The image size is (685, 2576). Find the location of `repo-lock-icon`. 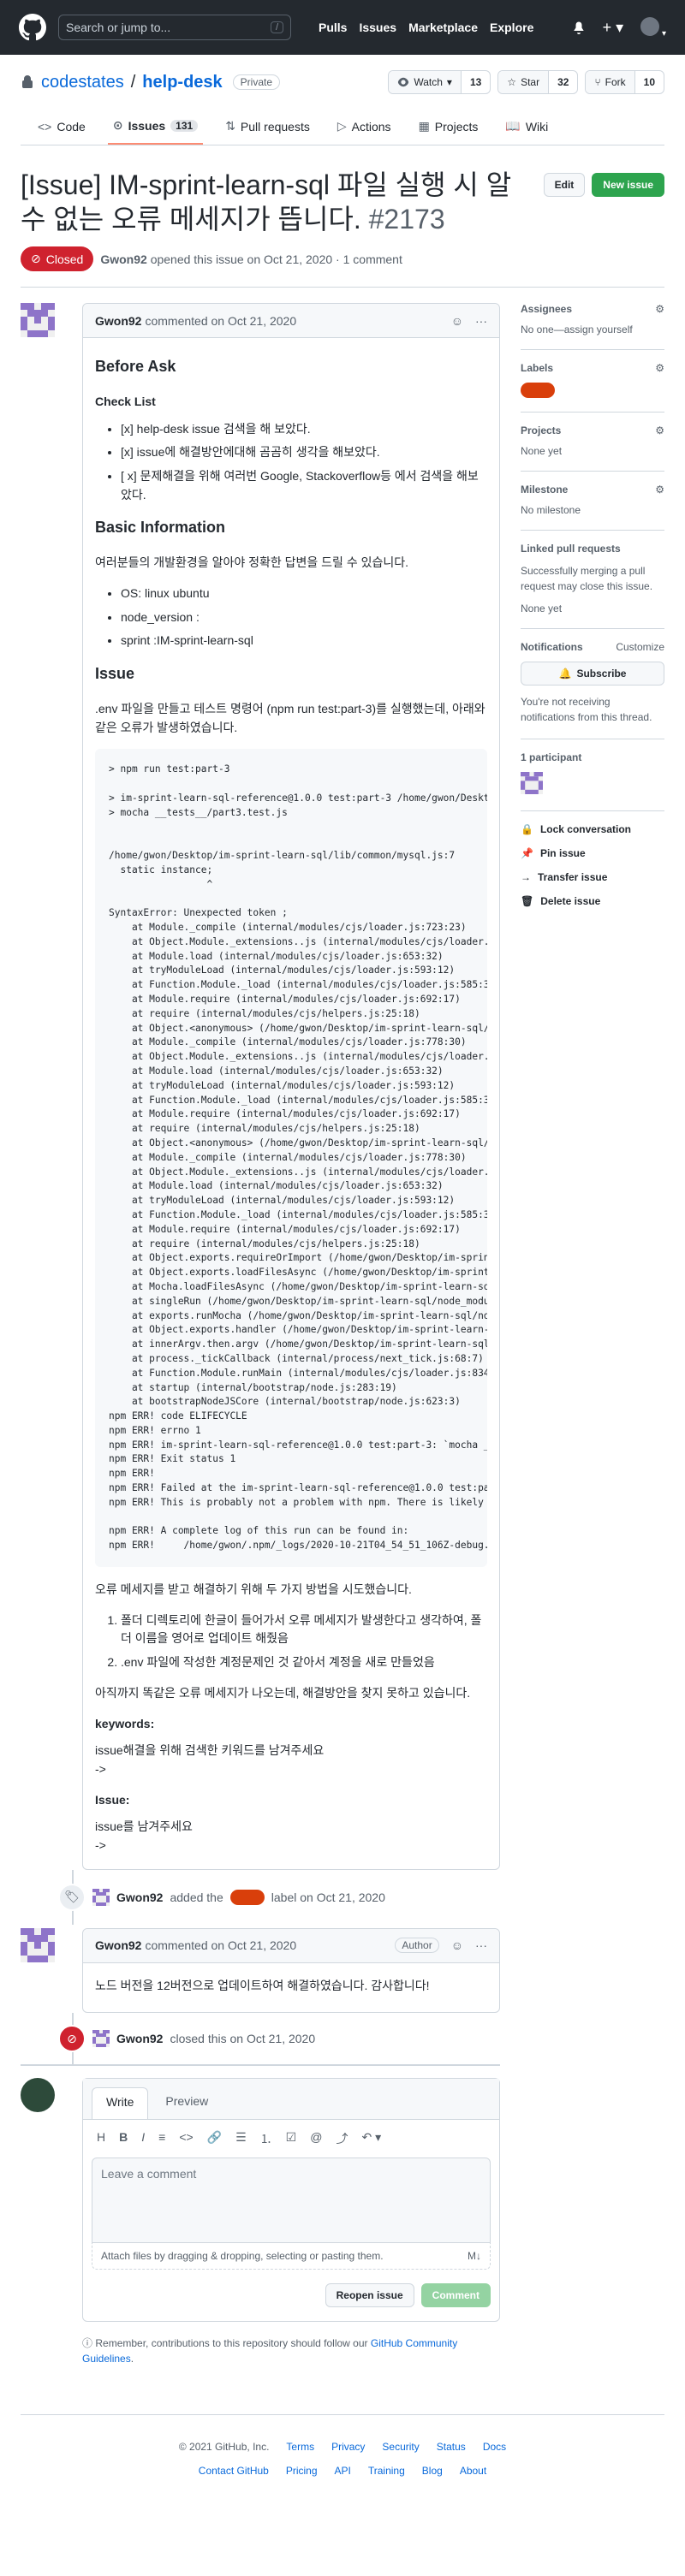

repo-lock-icon is located at coordinates (27, 81).